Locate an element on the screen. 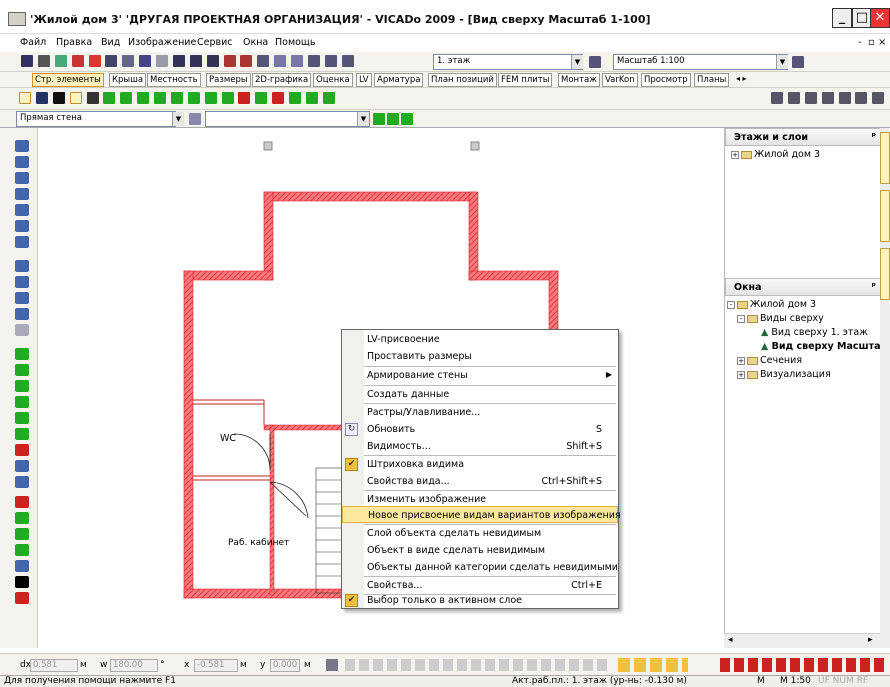 The image size is (890, 687). menu-item-hide-object-in-view: Объект в виде сделать невидимым is located at coordinates (480, 550).